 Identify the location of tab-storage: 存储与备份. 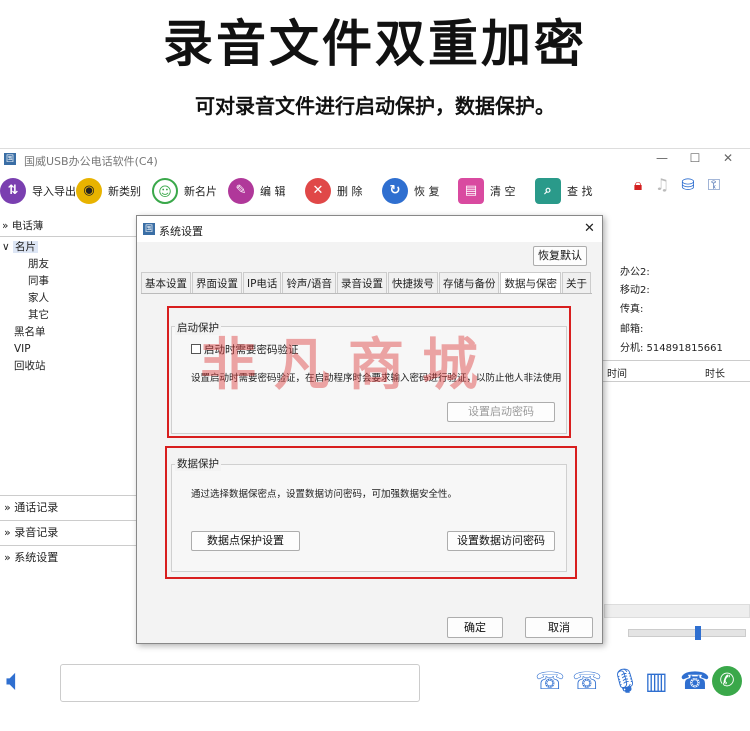
(469, 282).